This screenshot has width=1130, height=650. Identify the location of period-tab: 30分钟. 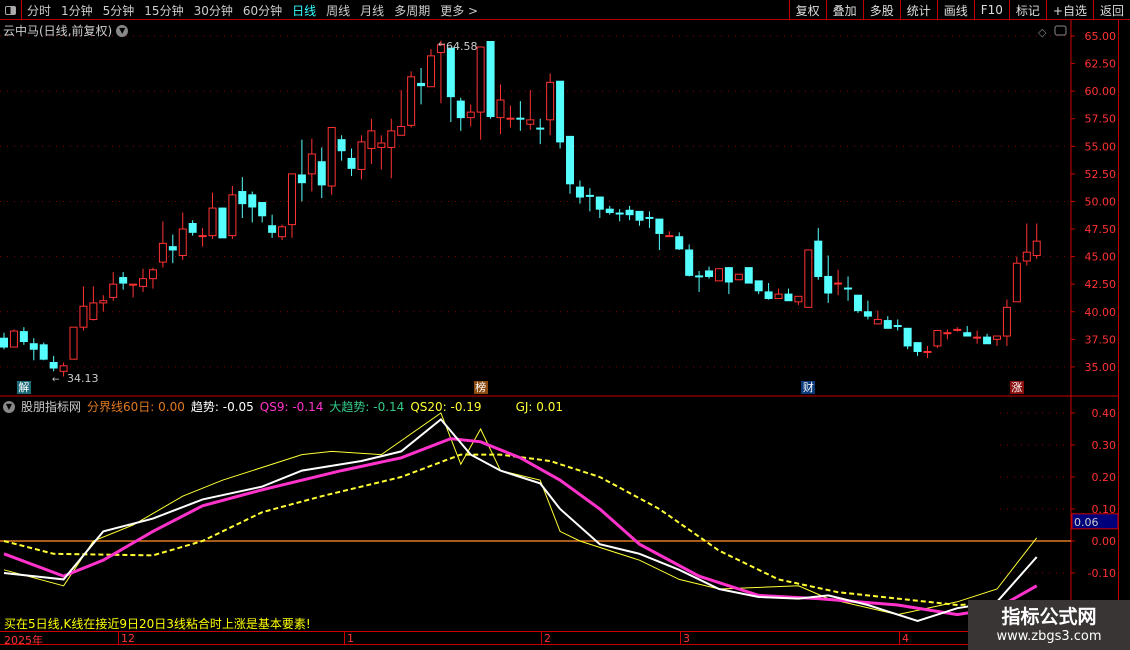
(213, 10).